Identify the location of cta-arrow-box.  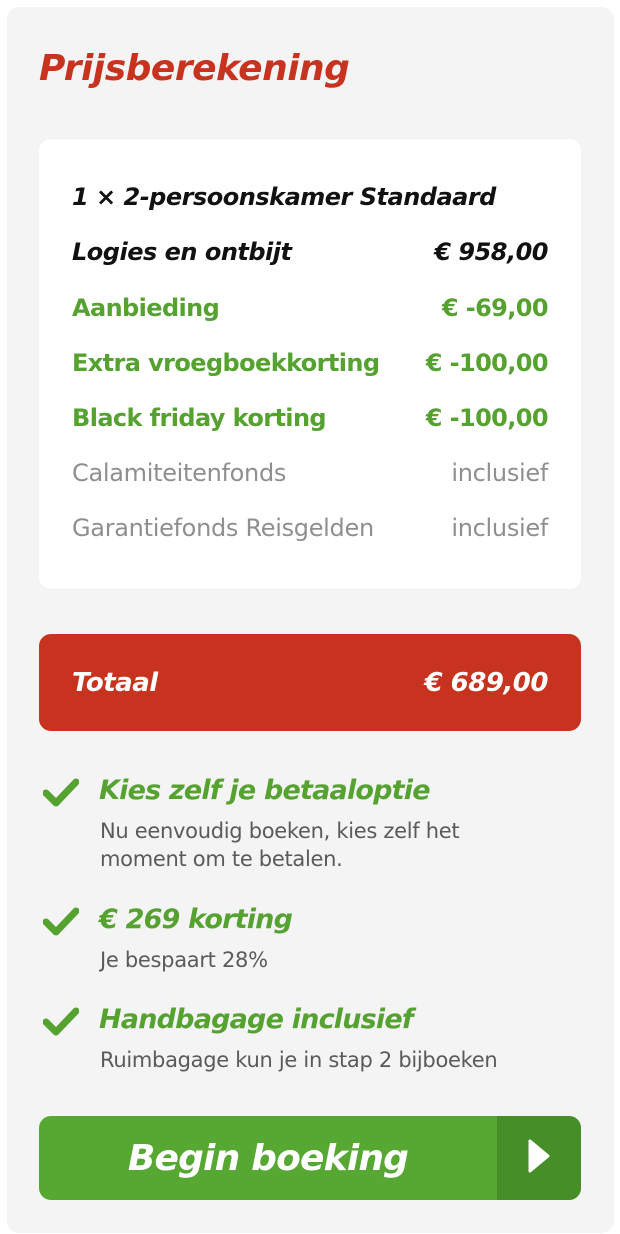
(539, 1158).